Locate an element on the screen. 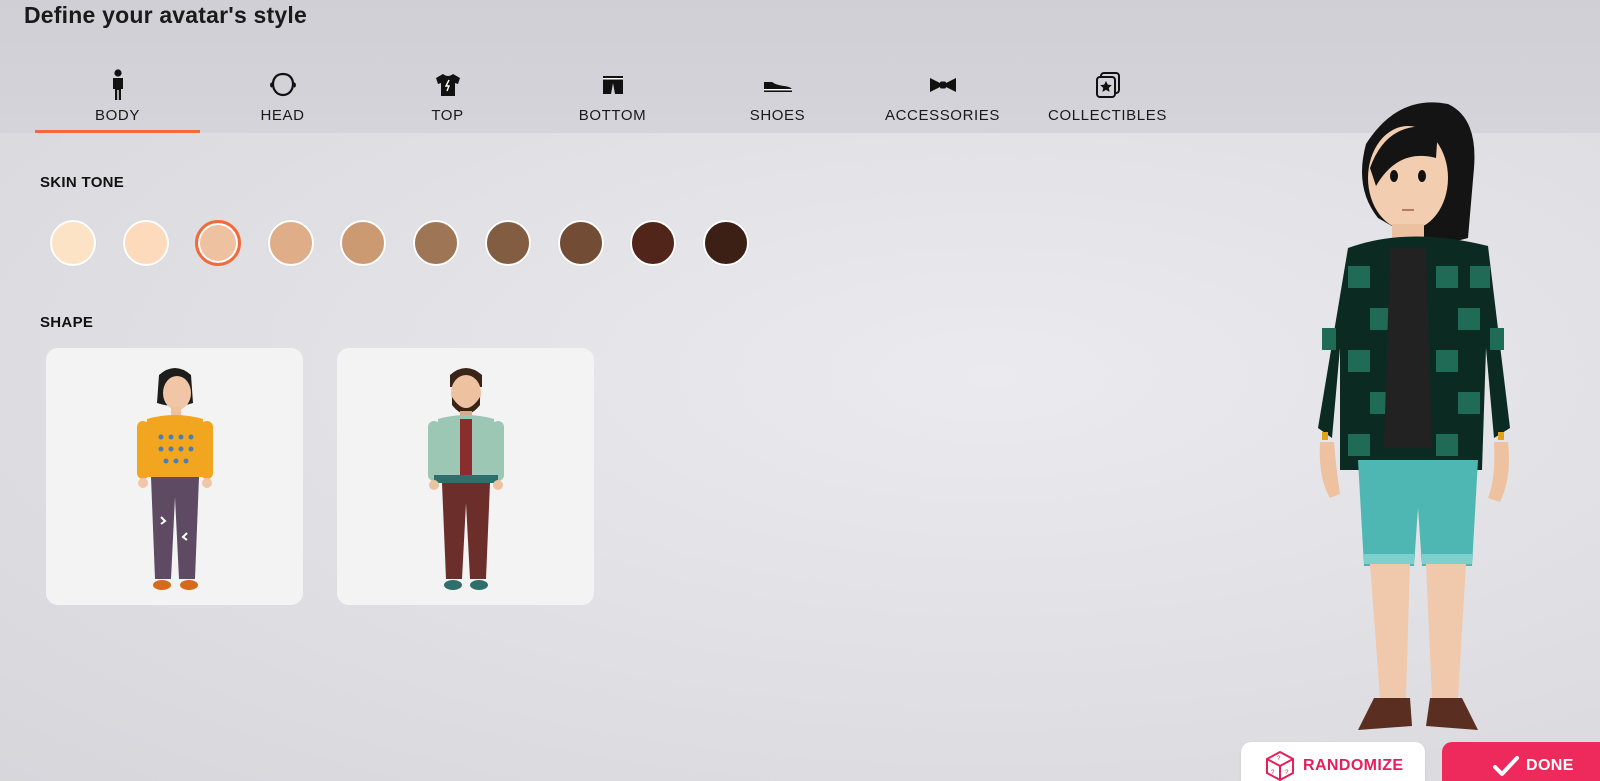 Image resolution: width=1600 pixels, height=781 pixels. tab-label: TOP is located at coordinates (447, 115).